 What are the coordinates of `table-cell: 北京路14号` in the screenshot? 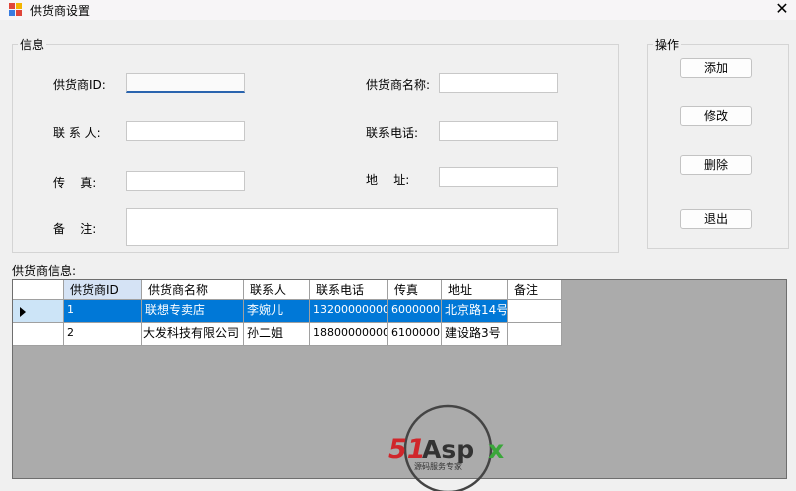 It's located at (475, 311).